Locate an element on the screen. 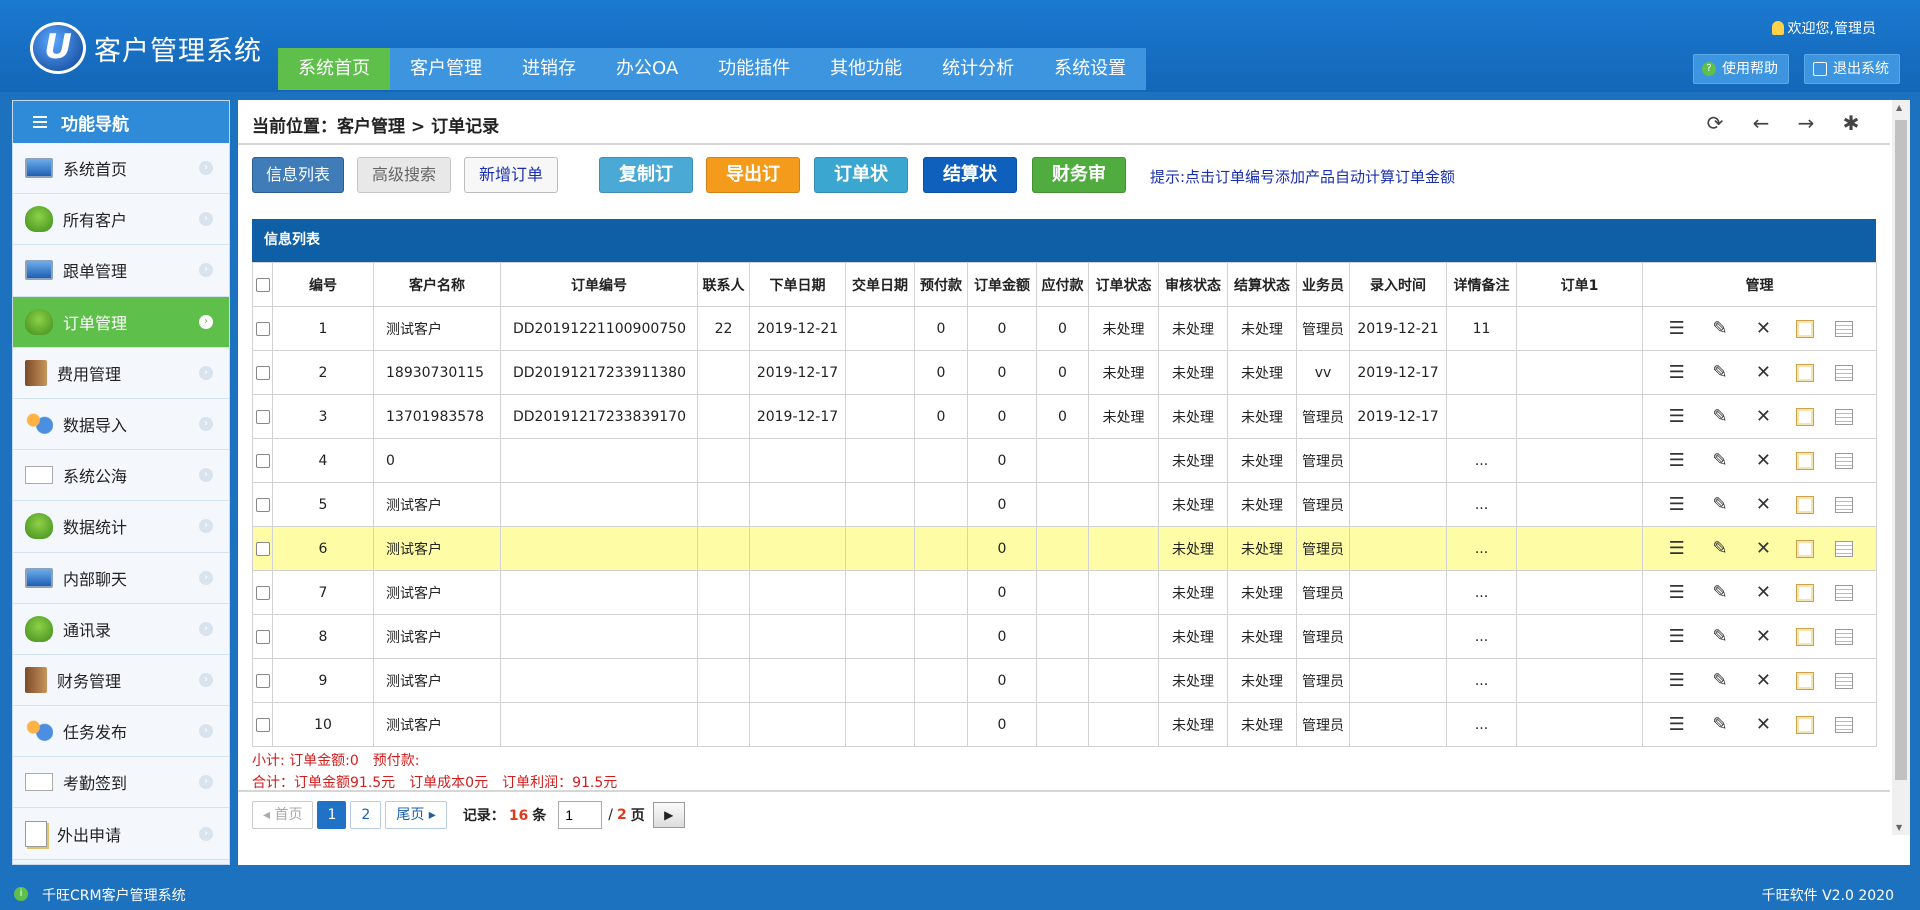 Image resolution: width=1920 pixels, height=910 pixels. sidebar-item-import: 数据导入 › is located at coordinates (121, 424).